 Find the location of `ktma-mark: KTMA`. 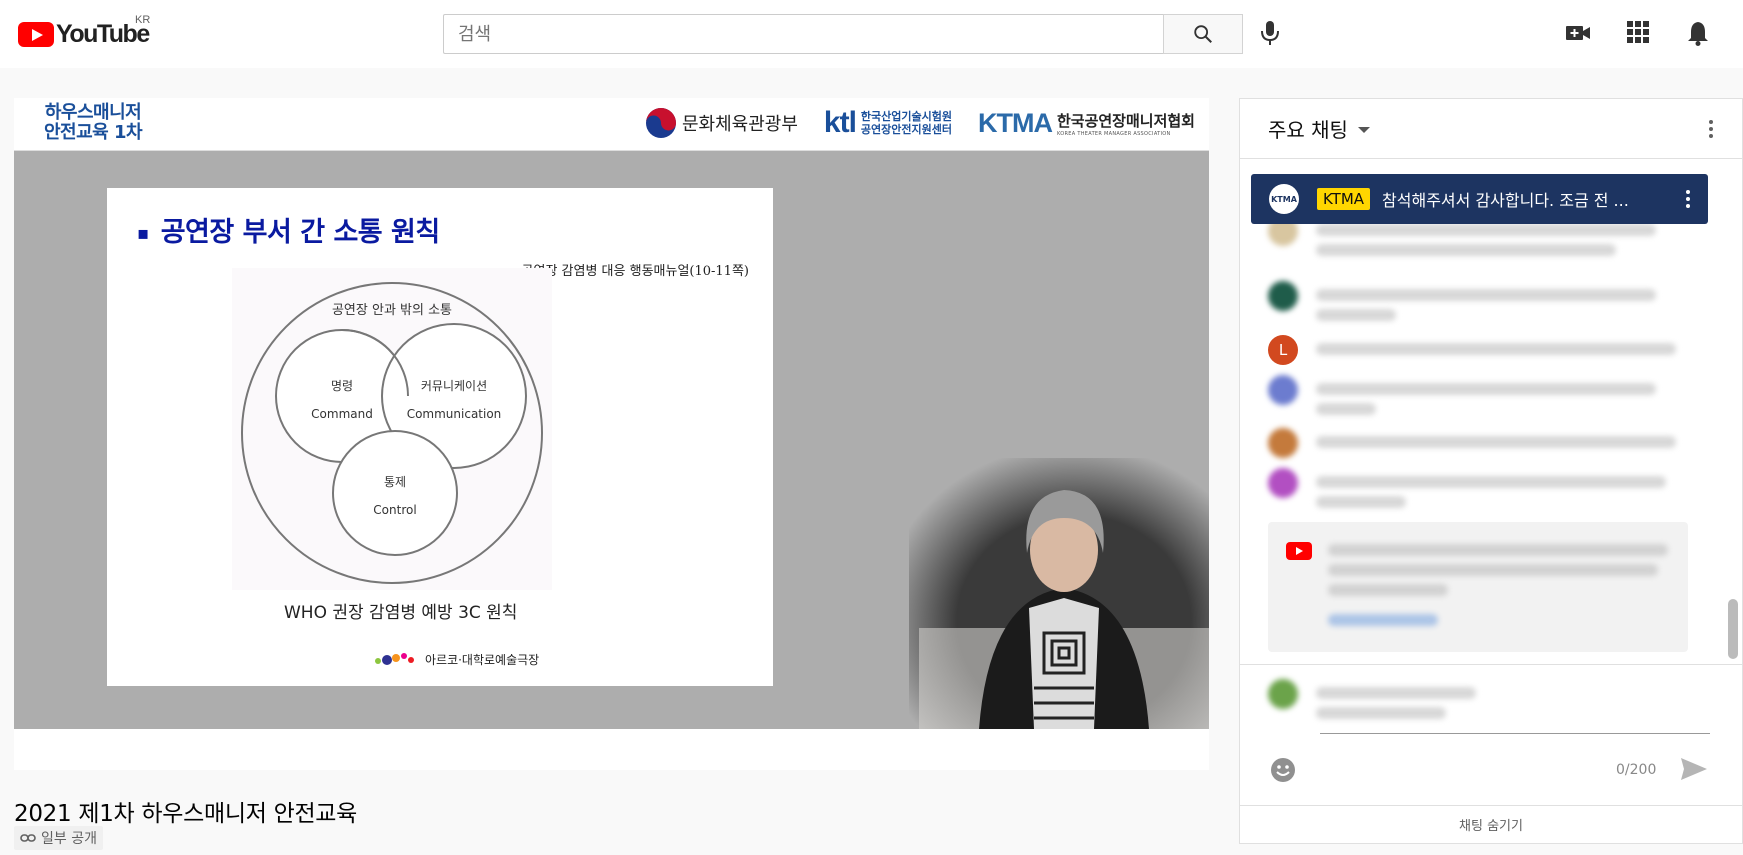

ktma-mark: KTMA is located at coordinates (1015, 122).